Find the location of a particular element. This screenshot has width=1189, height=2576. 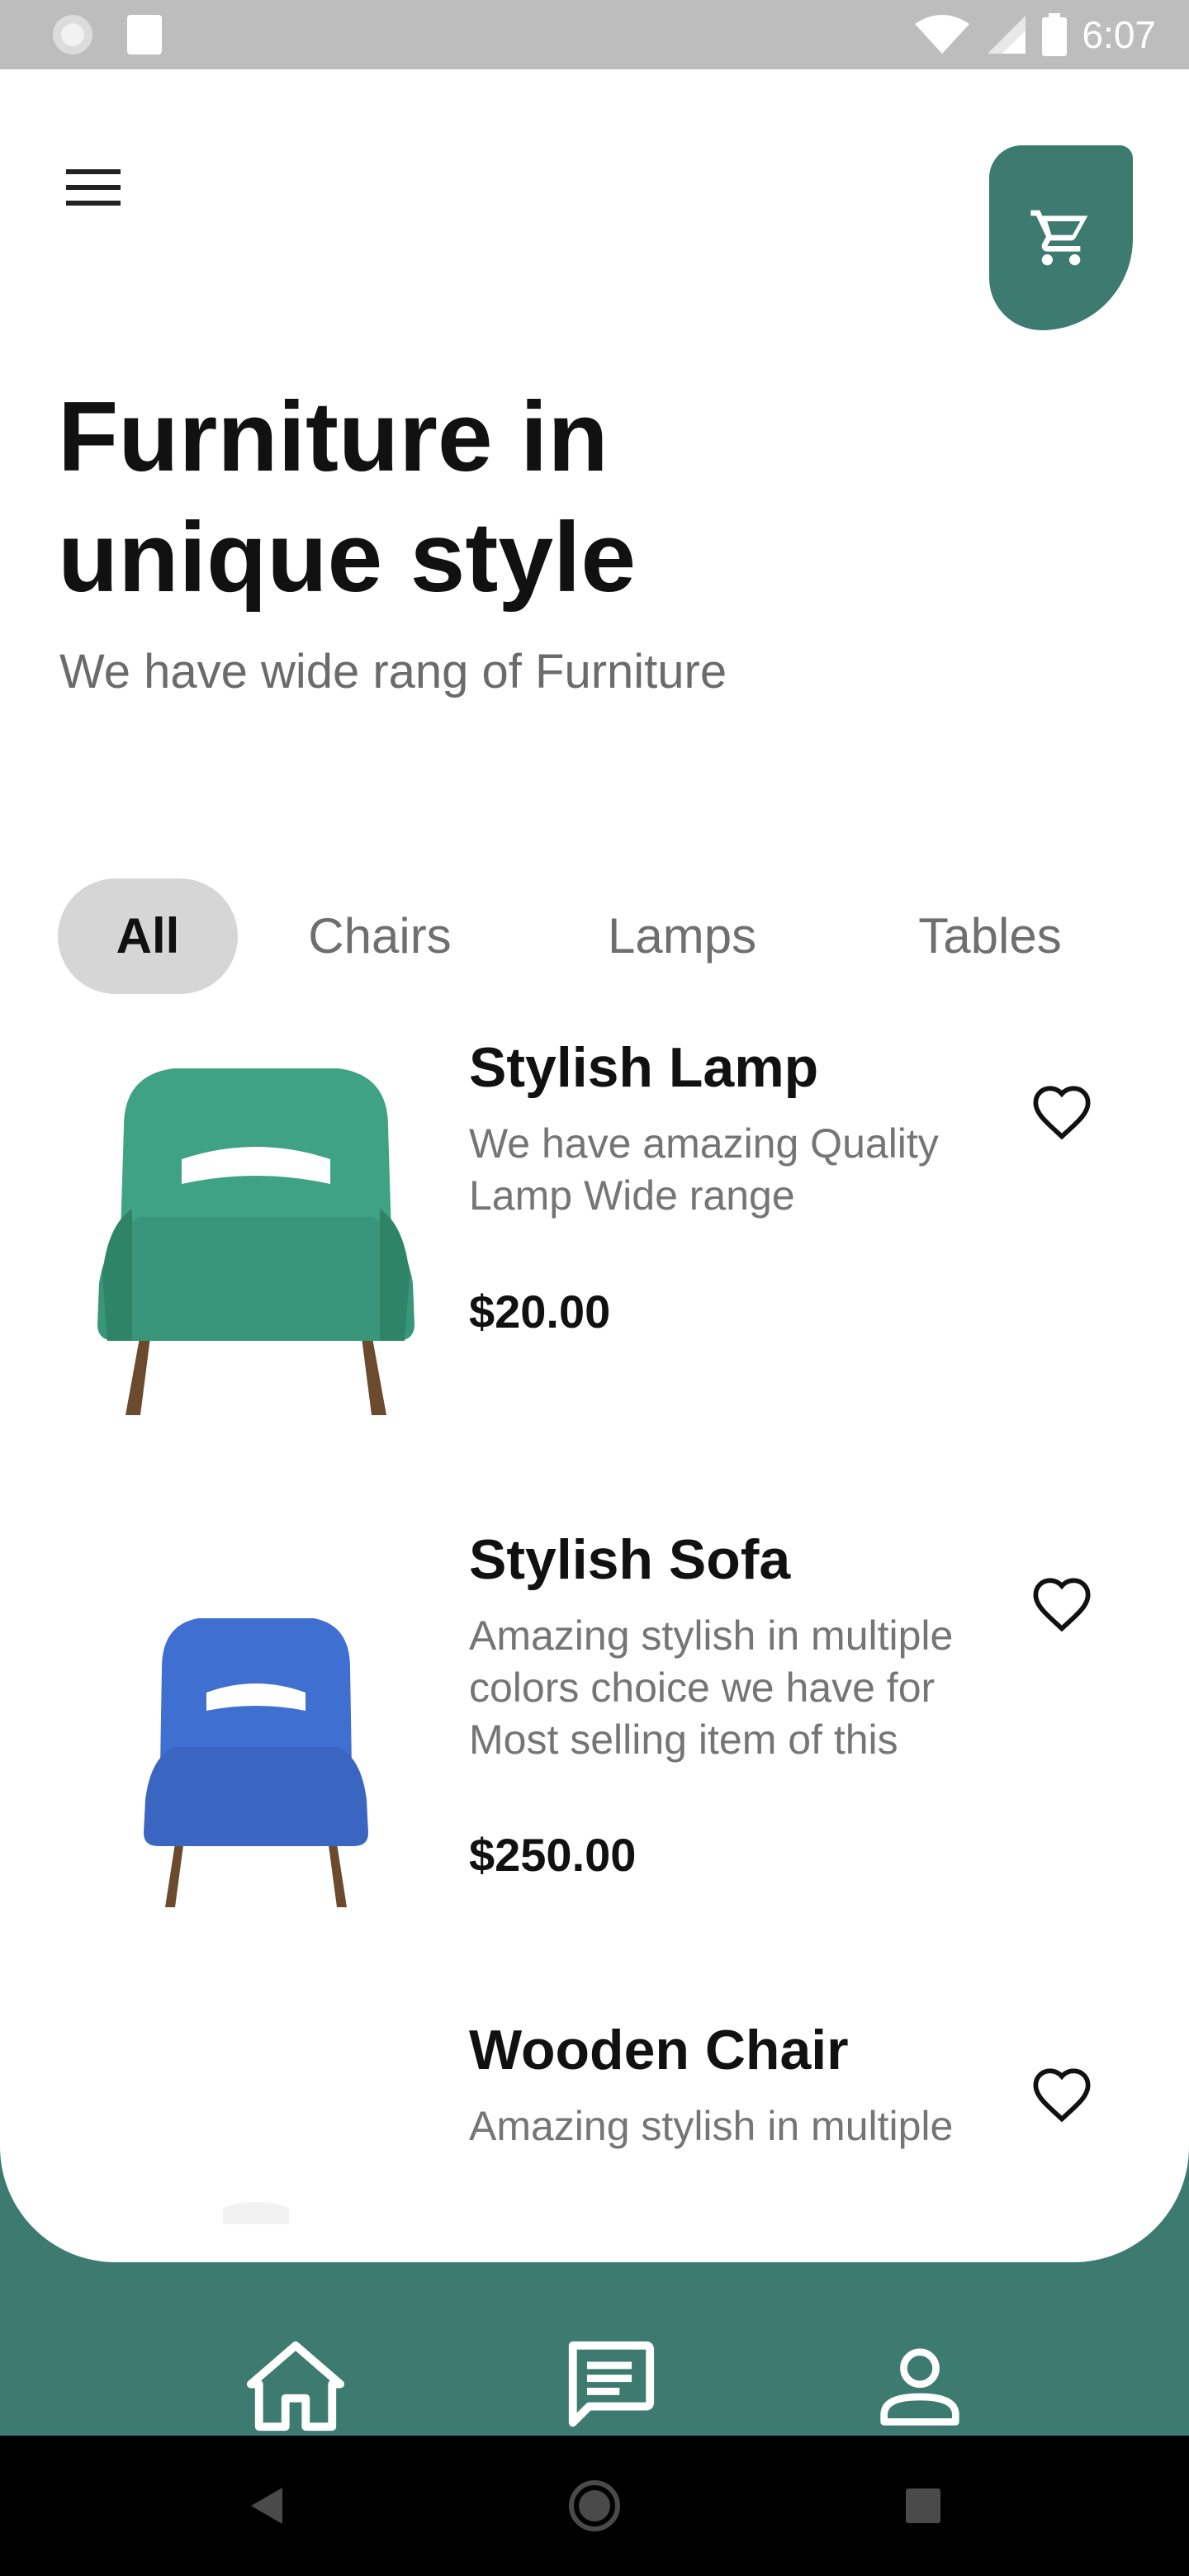

message-icon is located at coordinates (611, 2384).